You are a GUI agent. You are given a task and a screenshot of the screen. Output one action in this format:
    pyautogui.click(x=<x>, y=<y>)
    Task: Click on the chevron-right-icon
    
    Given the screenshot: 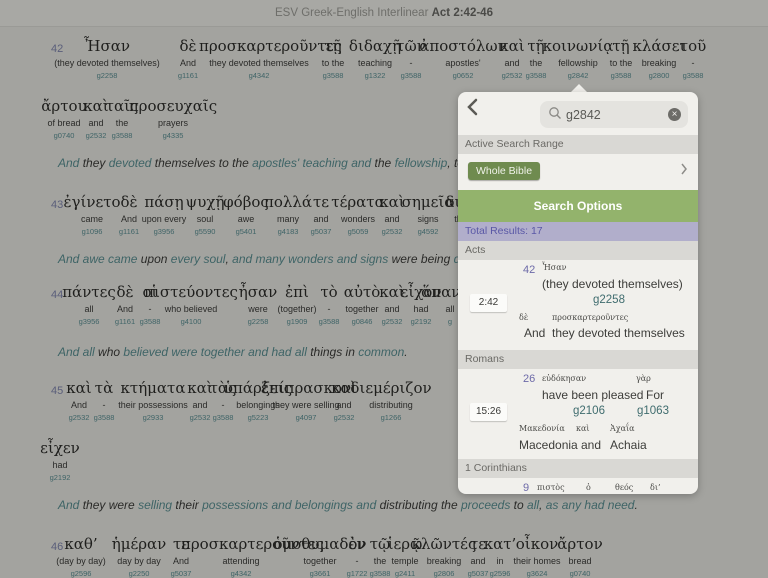 What is the action you would take?
    pyautogui.click(x=684, y=170)
    